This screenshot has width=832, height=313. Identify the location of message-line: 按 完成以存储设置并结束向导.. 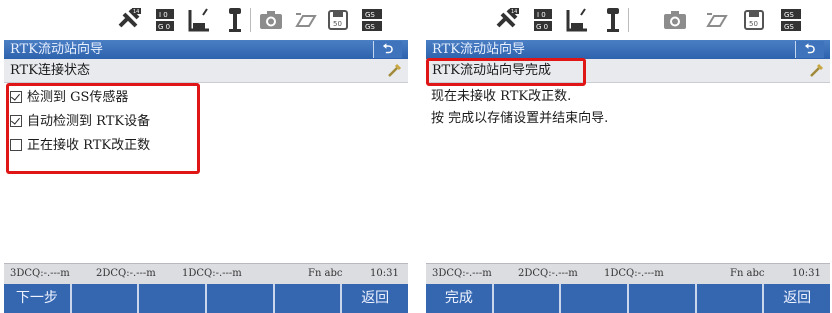
(520, 118).